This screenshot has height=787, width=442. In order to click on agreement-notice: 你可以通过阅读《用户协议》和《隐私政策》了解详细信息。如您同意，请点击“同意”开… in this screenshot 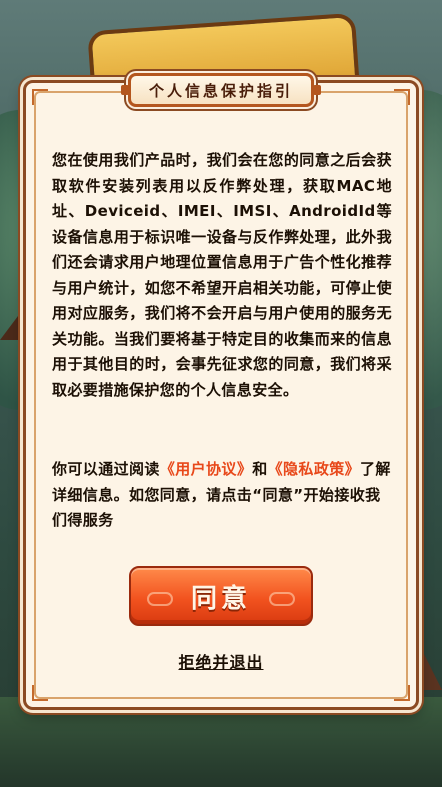, I will do `click(222, 495)`.